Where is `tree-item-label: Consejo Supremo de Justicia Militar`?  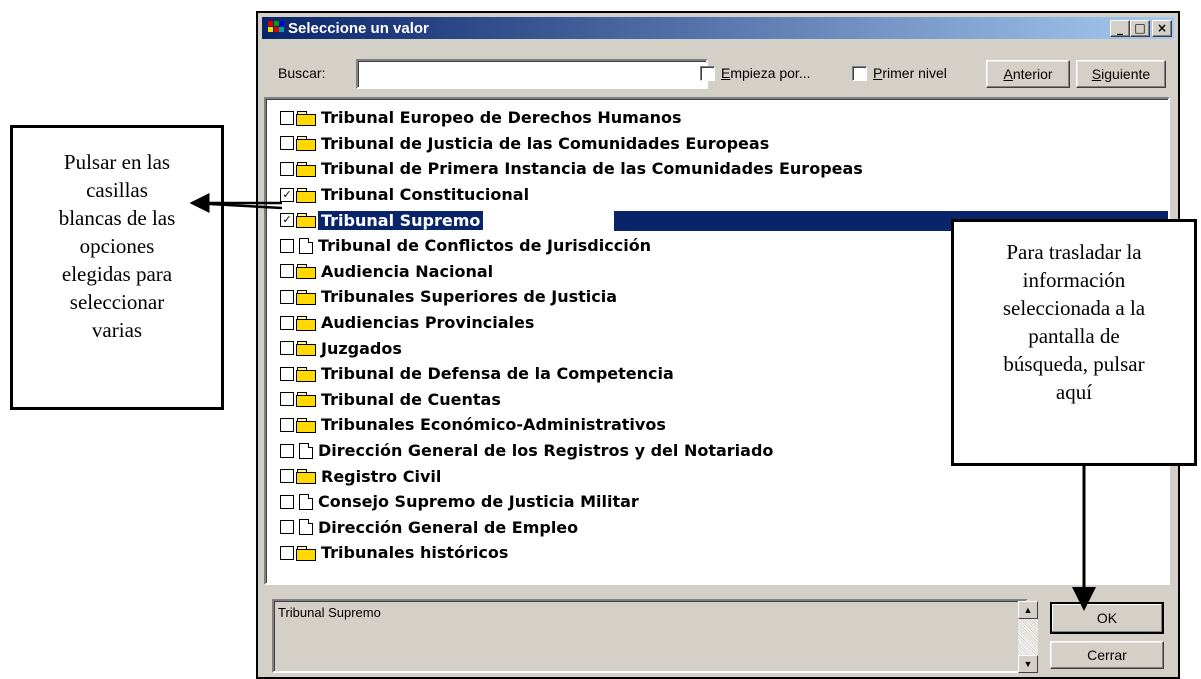 tree-item-label: Consejo Supremo de Justicia Militar is located at coordinates (478, 502).